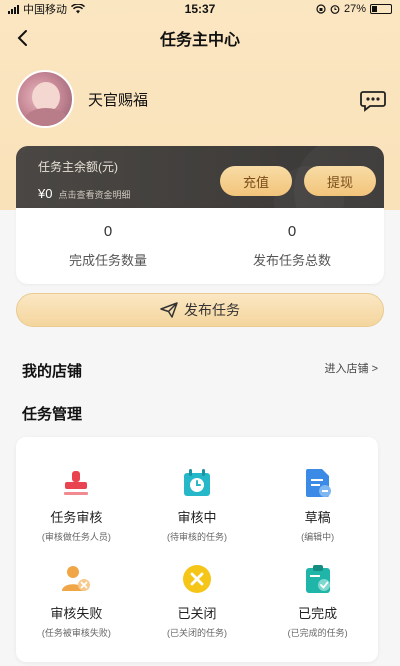 The height and width of the screenshot is (666, 400). Describe the element at coordinates (196, 579) in the screenshot. I see `close-circle-icon` at that location.